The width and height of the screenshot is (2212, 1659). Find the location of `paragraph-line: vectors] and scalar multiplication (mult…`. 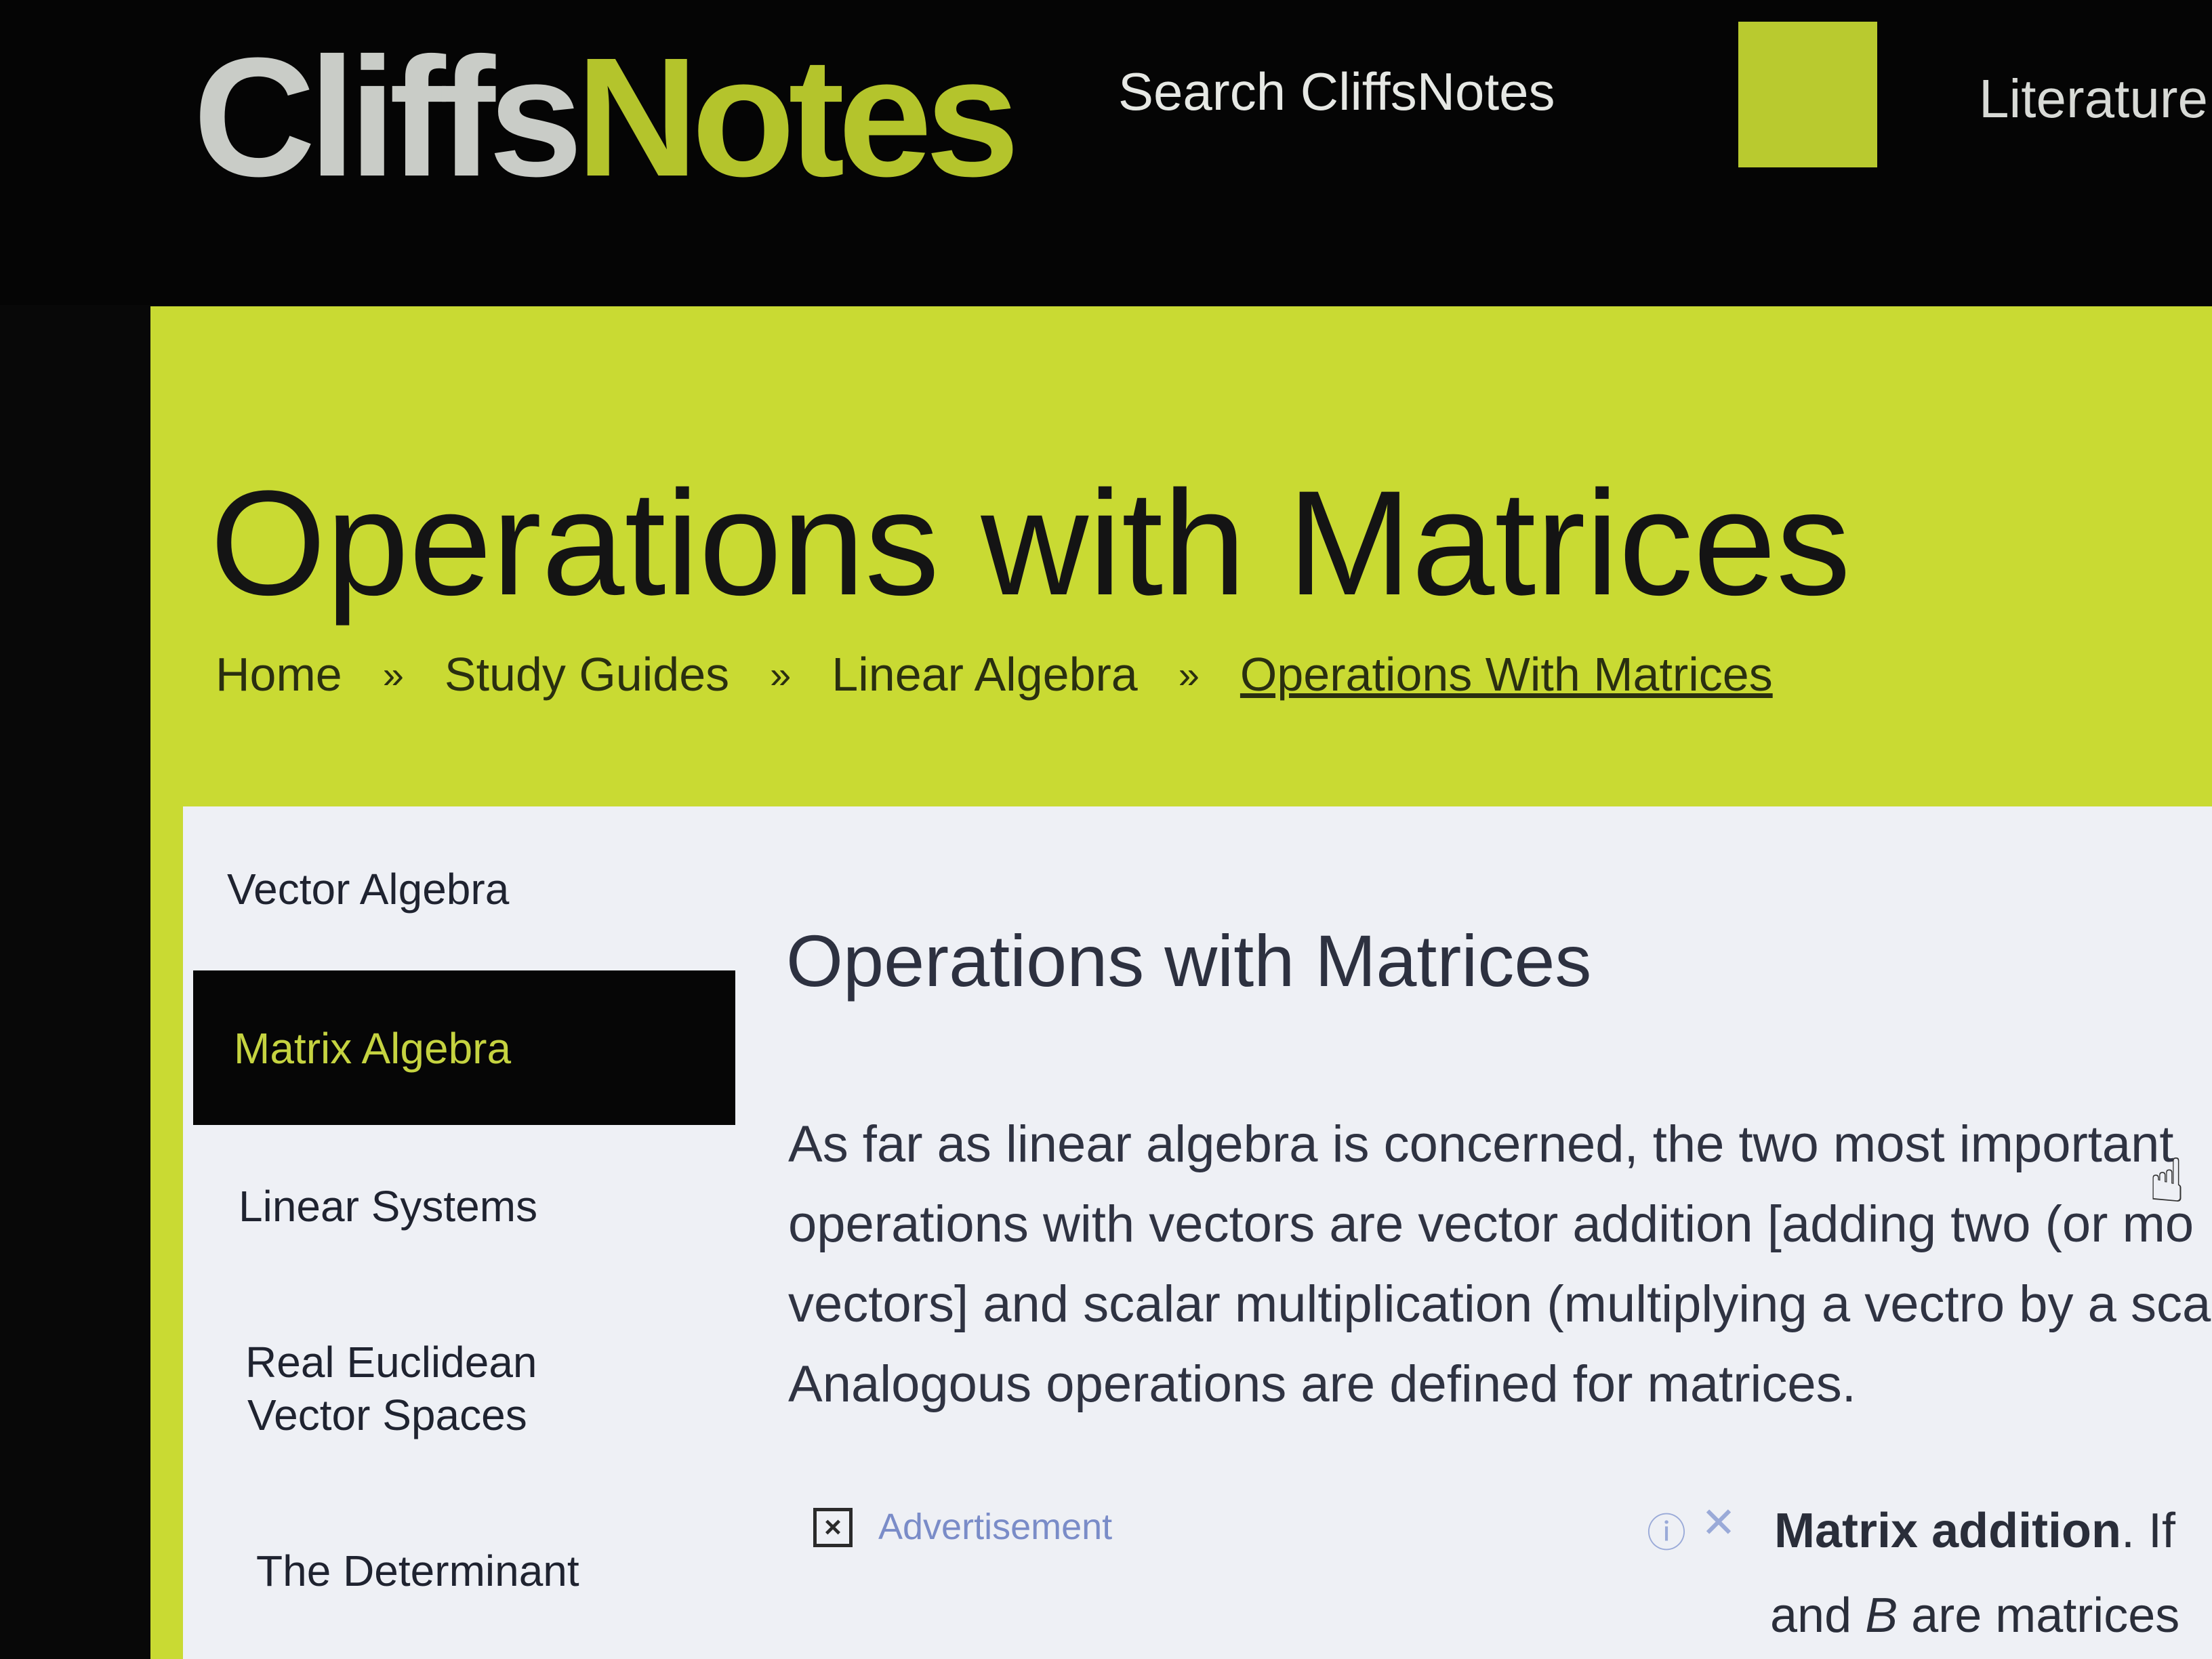

paragraph-line: vectors] and scalar multiplication (mult… is located at coordinates (1500, 1304).